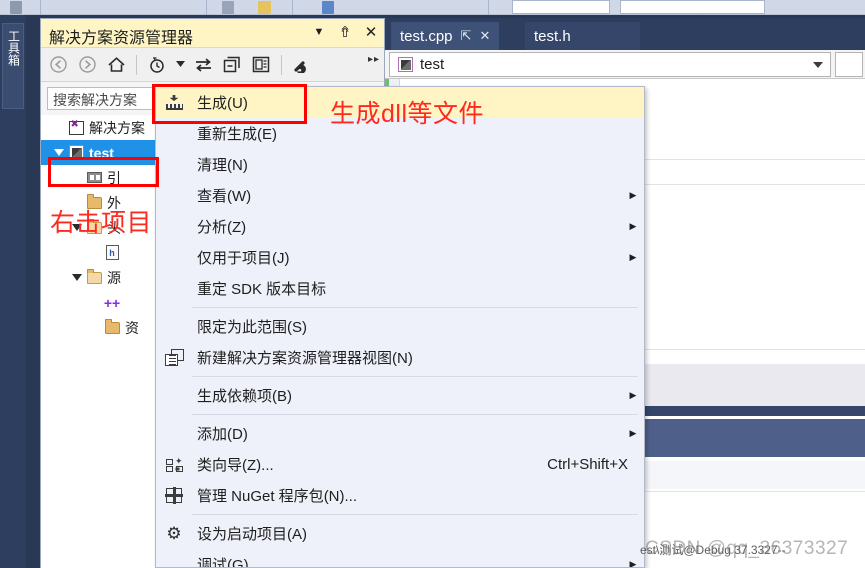 This screenshot has width=865, height=568. Describe the element at coordinates (174, 102) in the screenshot. I see `build-icon` at that location.